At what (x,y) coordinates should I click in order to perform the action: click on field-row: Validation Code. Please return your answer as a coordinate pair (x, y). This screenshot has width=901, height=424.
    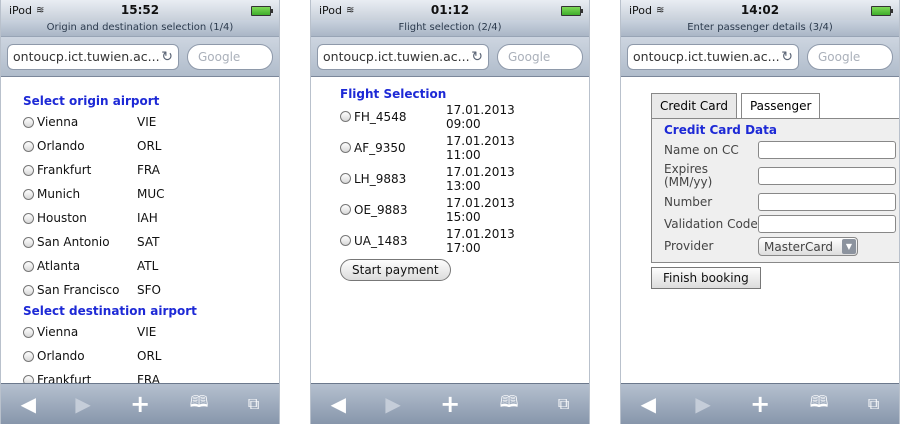
    Looking at the image, I should click on (781, 224).